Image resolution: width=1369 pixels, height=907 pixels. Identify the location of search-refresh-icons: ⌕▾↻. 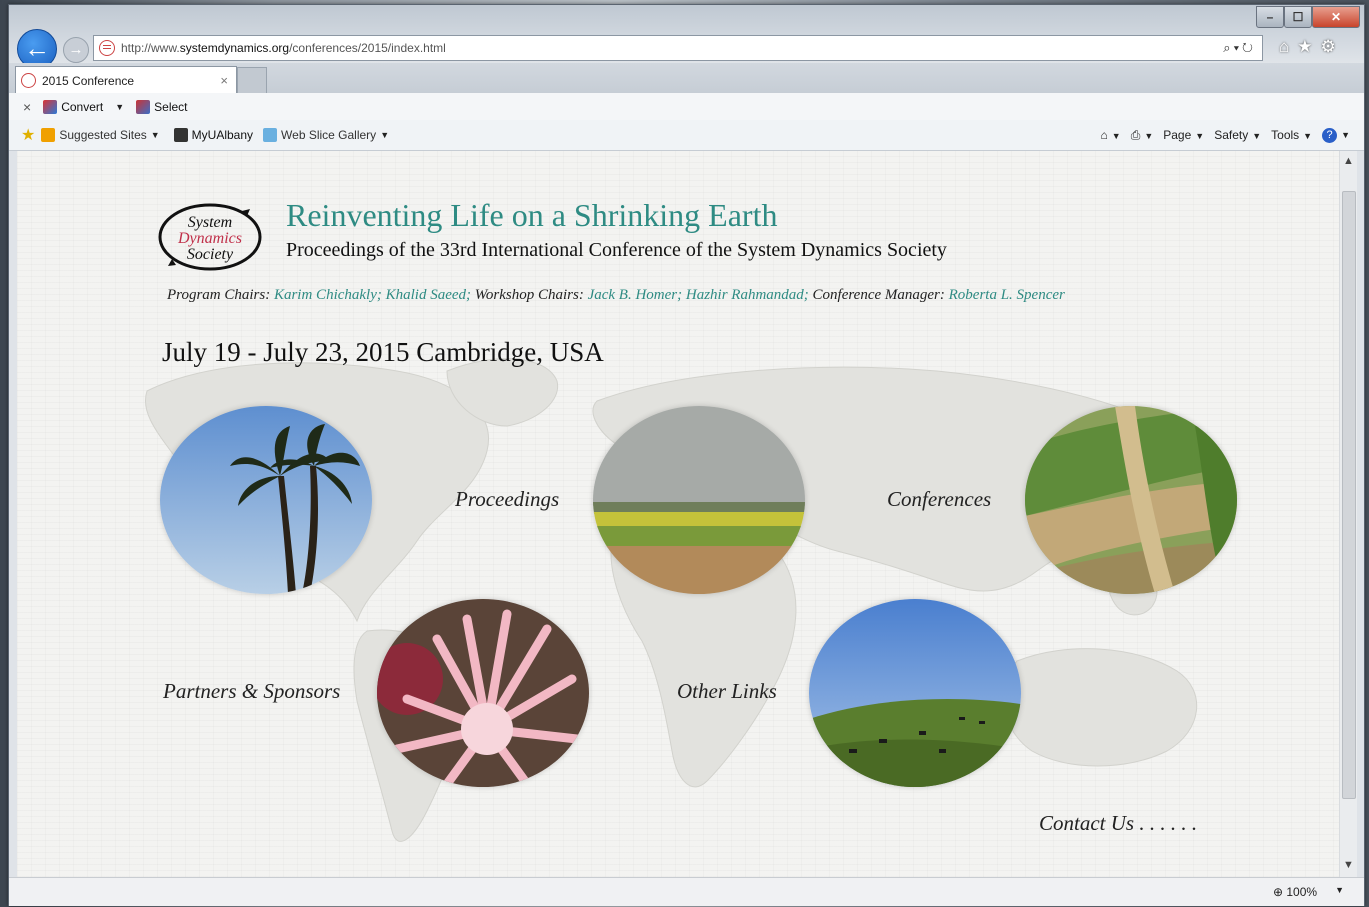
(1239, 48).